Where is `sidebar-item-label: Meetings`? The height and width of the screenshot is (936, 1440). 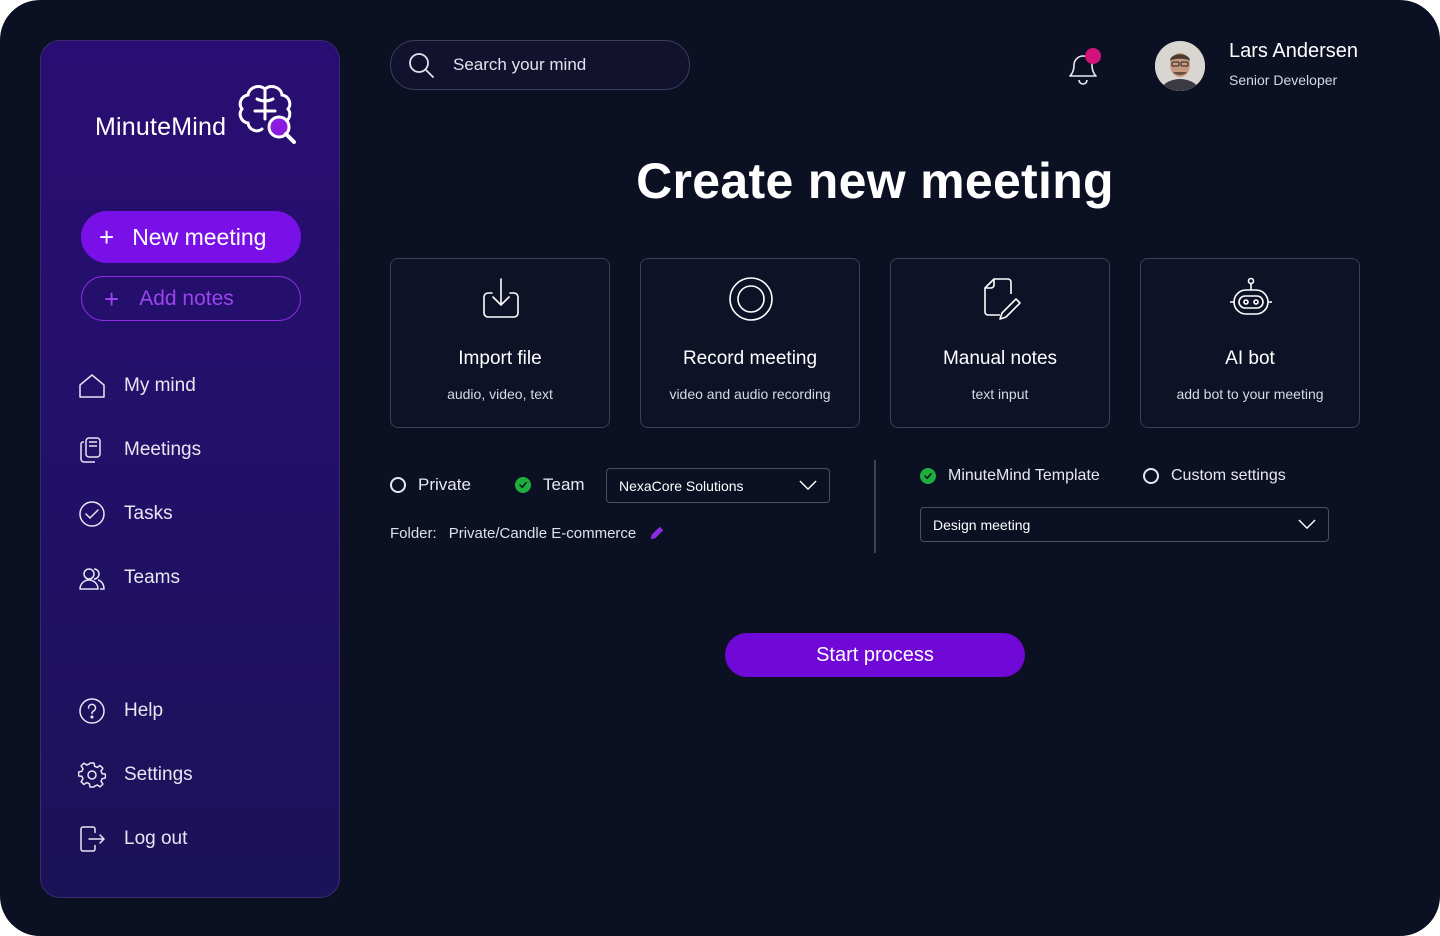
sidebar-item-label: Meetings is located at coordinates (163, 449).